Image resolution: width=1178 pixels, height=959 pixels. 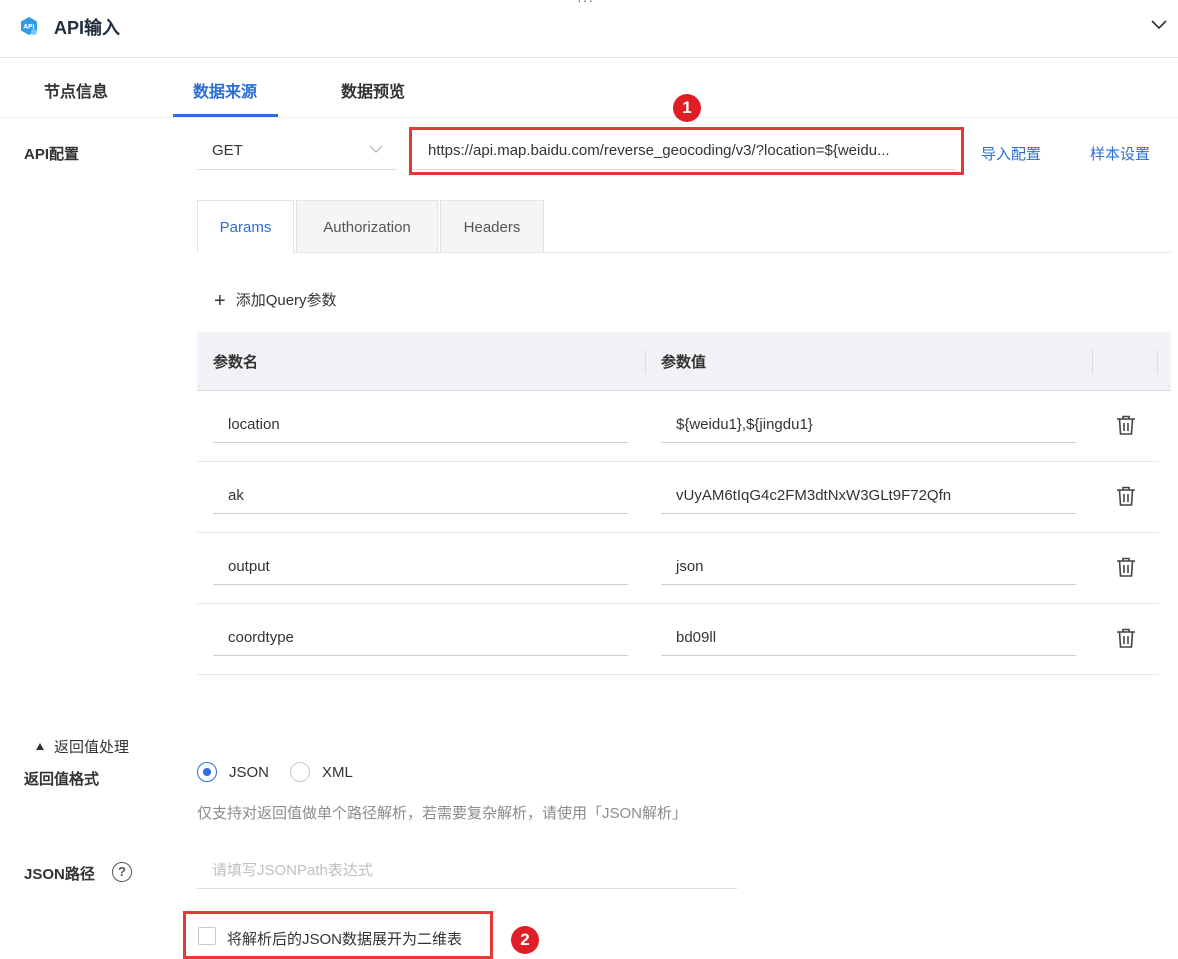 What do you see at coordinates (585, 4) in the screenshot?
I see `drag-handle: ···` at bounding box center [585, 4].